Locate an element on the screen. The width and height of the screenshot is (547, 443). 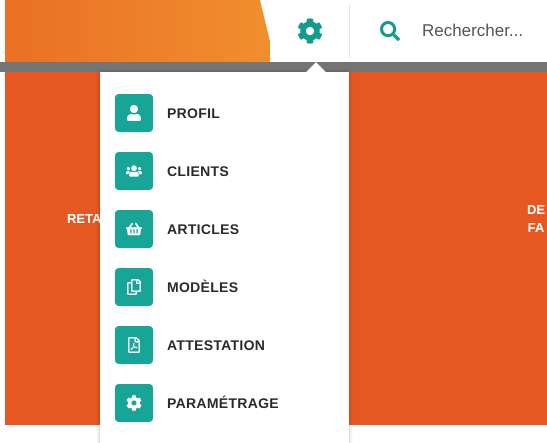
gear-icon is located at coordinates (134, 403).